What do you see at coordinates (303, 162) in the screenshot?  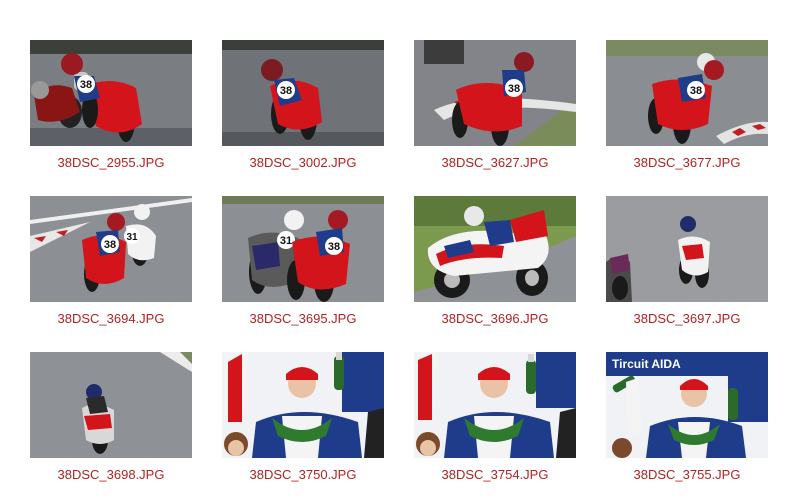 I see `thumbnail-filename-link: 38DSC_3002.JPG` at bounding box center [303, 162].